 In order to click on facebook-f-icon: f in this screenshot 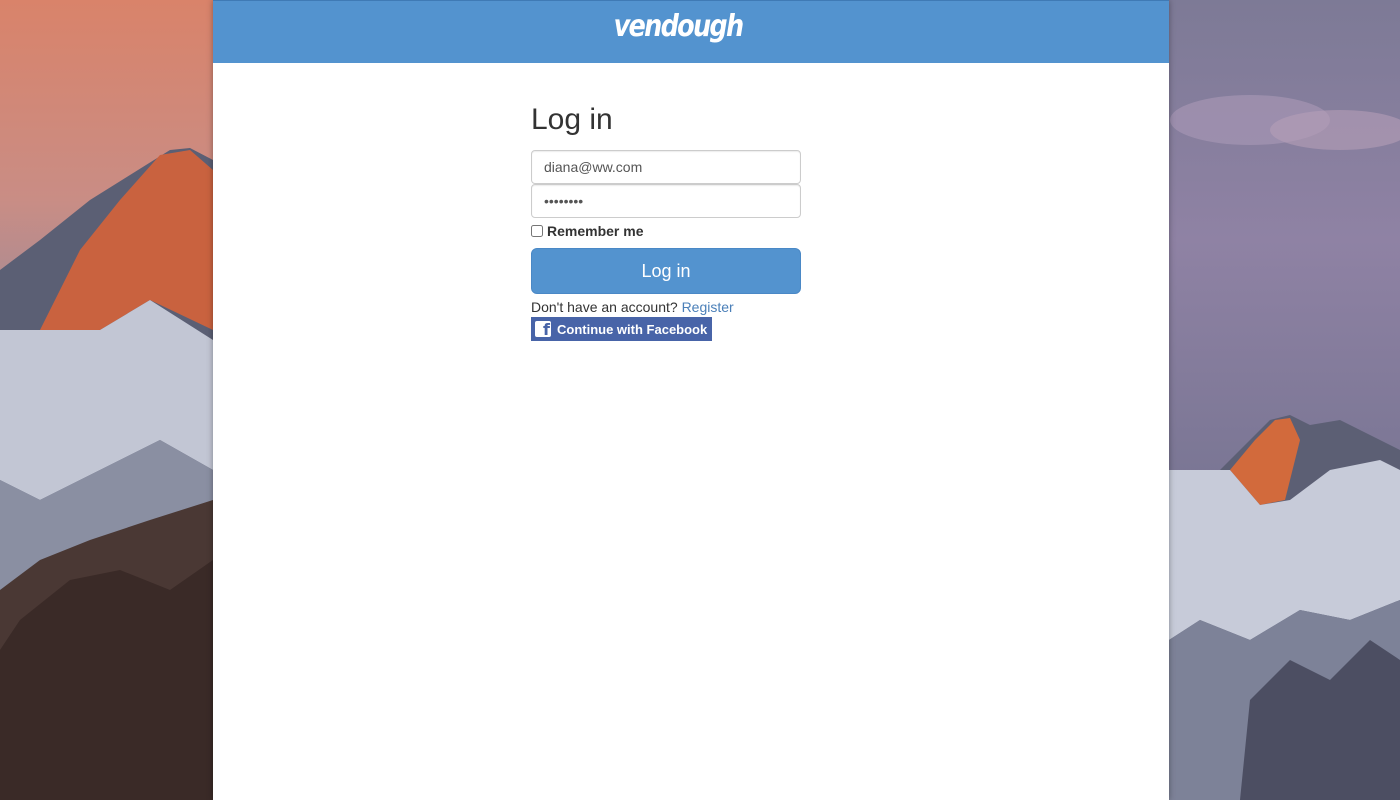, I will do `click(543, 329)`.